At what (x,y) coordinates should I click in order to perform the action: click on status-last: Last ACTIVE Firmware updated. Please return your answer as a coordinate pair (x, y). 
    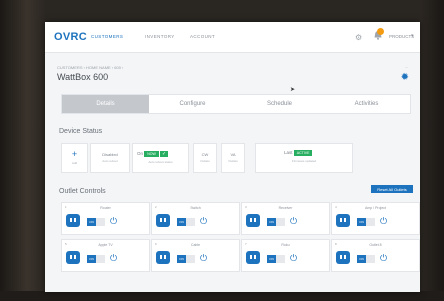
    Looking at the image, I should click on (304, 158).